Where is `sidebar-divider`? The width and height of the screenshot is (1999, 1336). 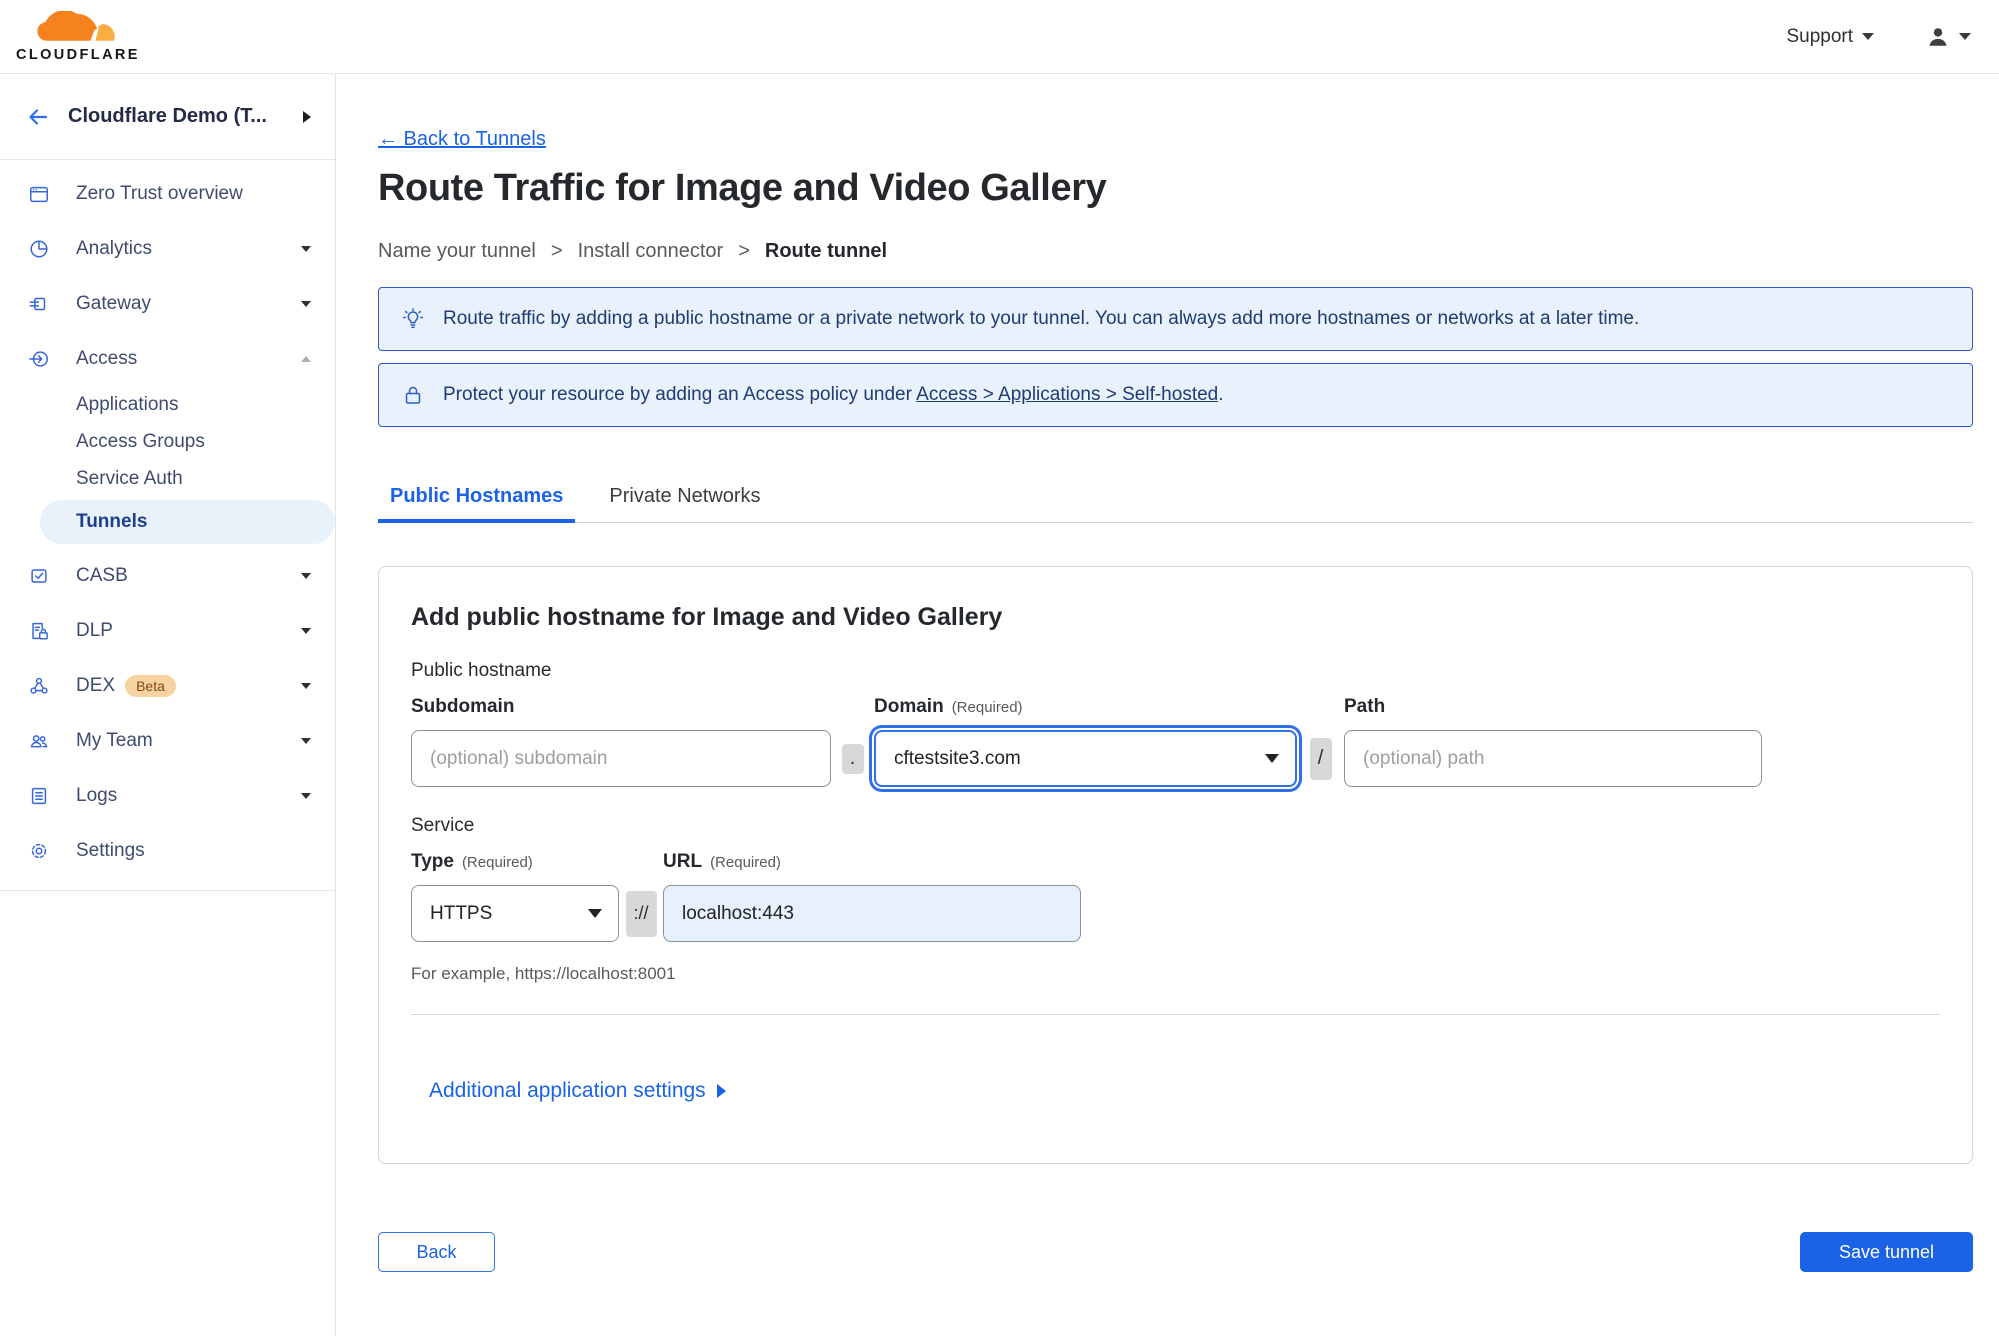
sidebar-divider is located at coordinates (167, 890).